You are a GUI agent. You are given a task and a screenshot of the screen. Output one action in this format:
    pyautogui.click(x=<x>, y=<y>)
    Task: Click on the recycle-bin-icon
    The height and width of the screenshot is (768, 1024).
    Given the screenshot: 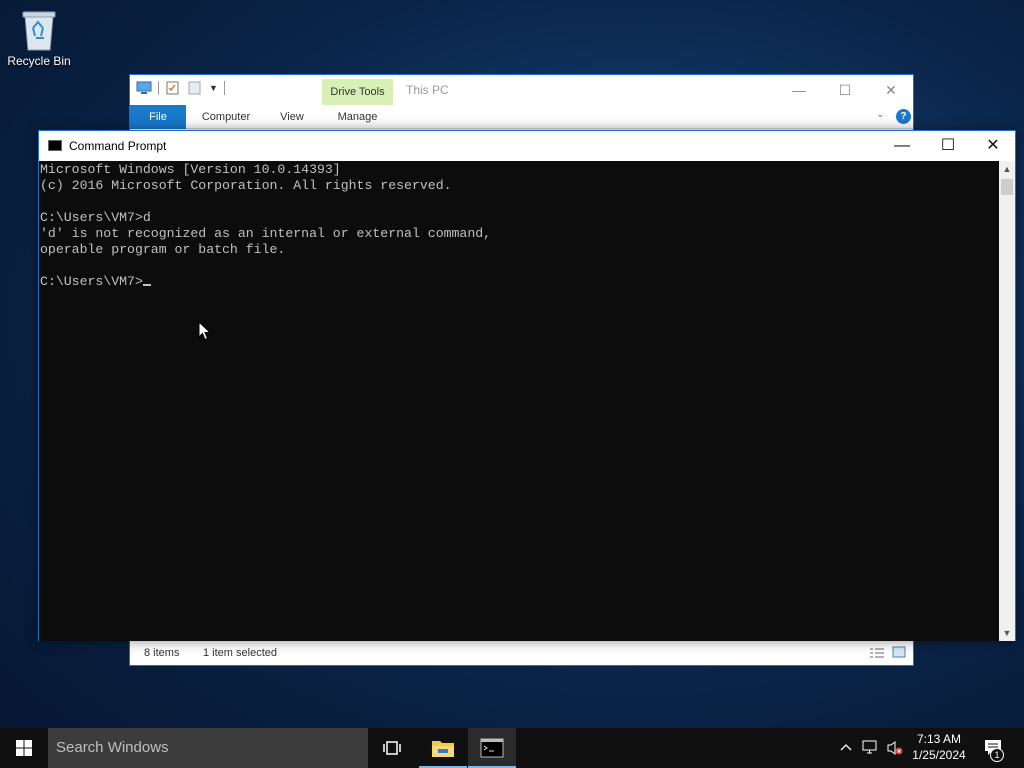 What is the action you would take?
    pyautogui.click(x=39, y=29)
    